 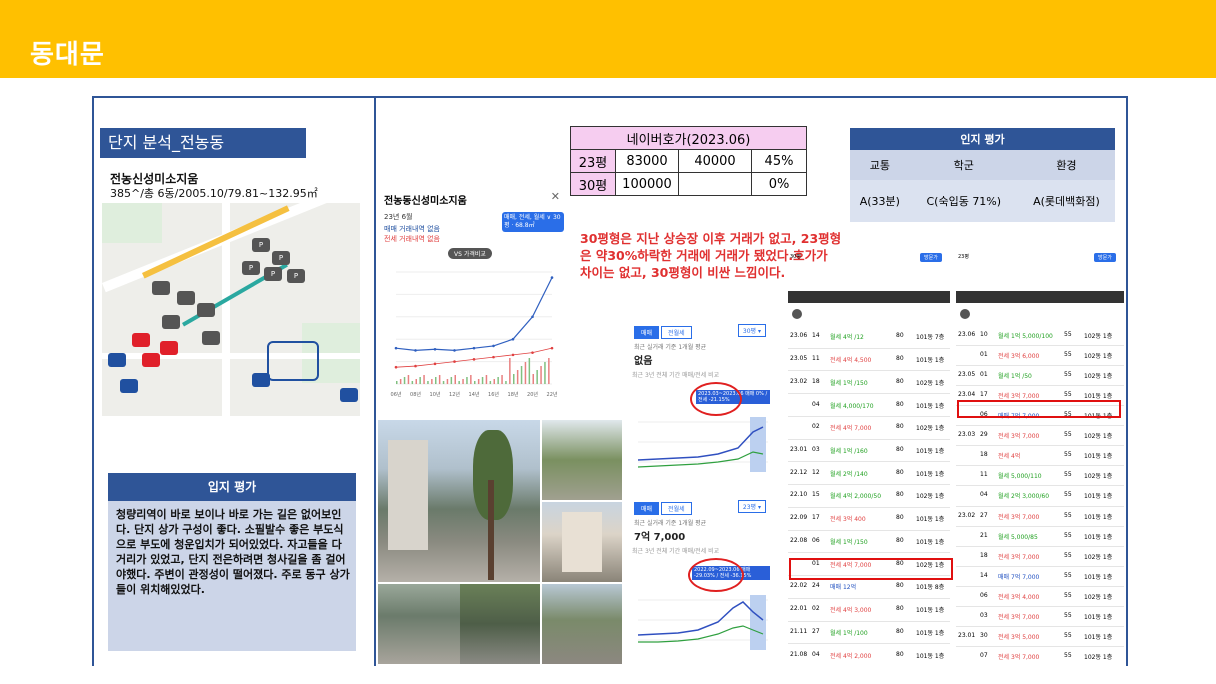 I want to click on map-complex-outline, so click(x=293, y=361).